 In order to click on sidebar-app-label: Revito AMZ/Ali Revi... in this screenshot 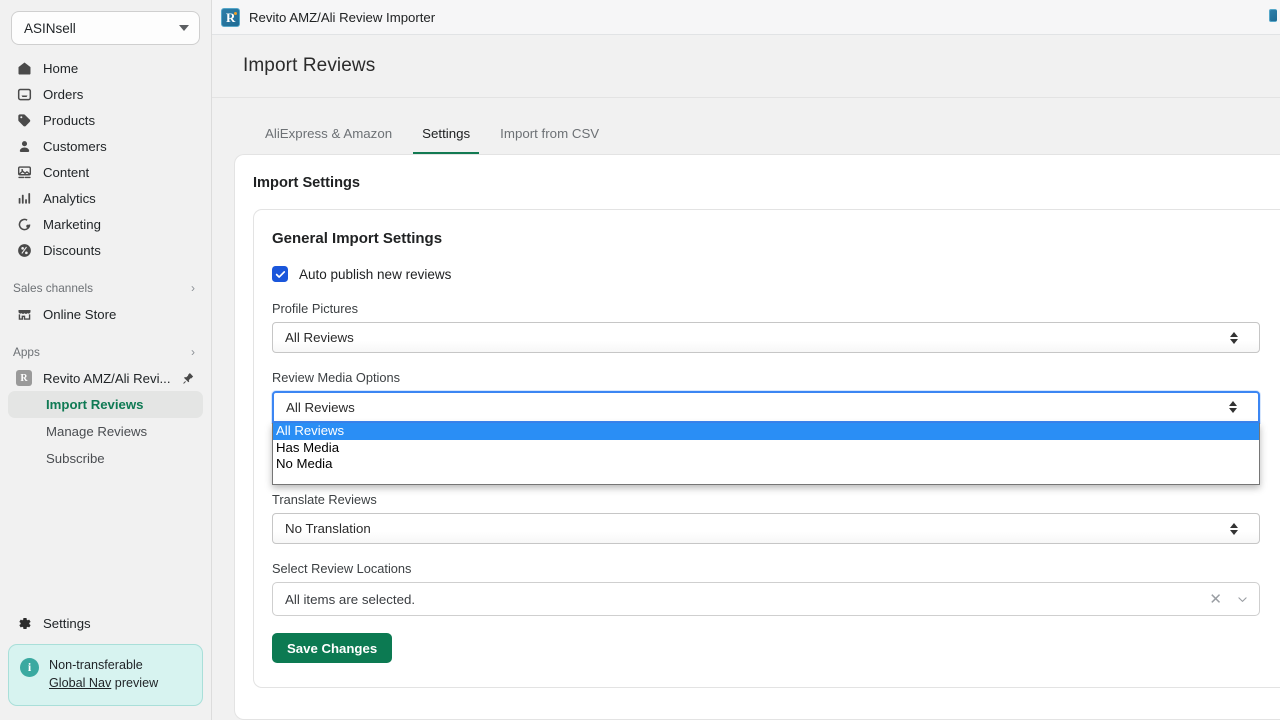, I will do `click(107, 378)`.